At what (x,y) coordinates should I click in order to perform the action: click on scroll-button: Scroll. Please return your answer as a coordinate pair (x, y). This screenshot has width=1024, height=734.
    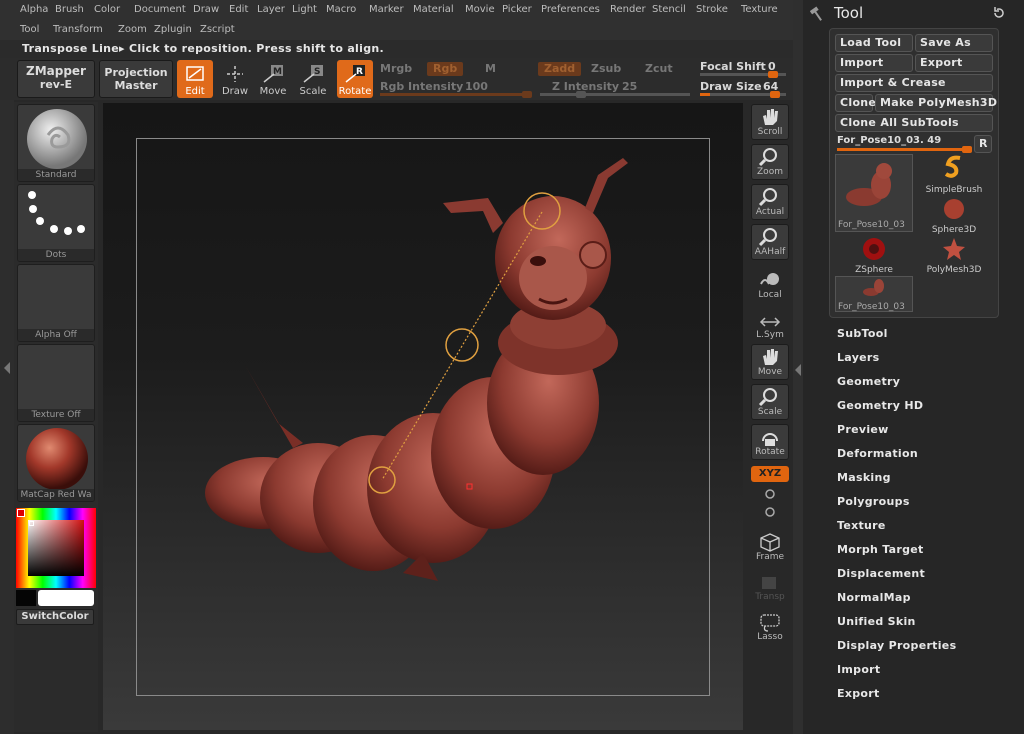
    Looking at the image, I should click on (770, 122).